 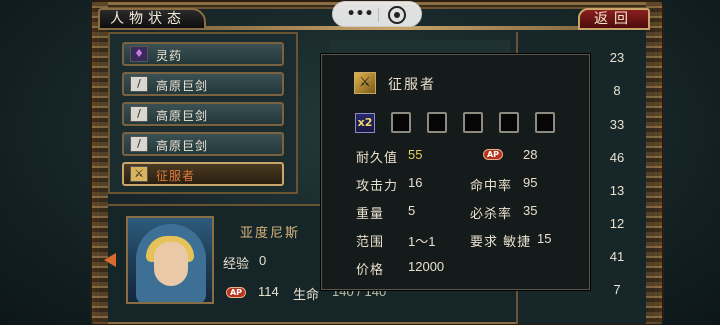 I want to click on hit-rate-label: 命中率, so click(x=491, y=186).